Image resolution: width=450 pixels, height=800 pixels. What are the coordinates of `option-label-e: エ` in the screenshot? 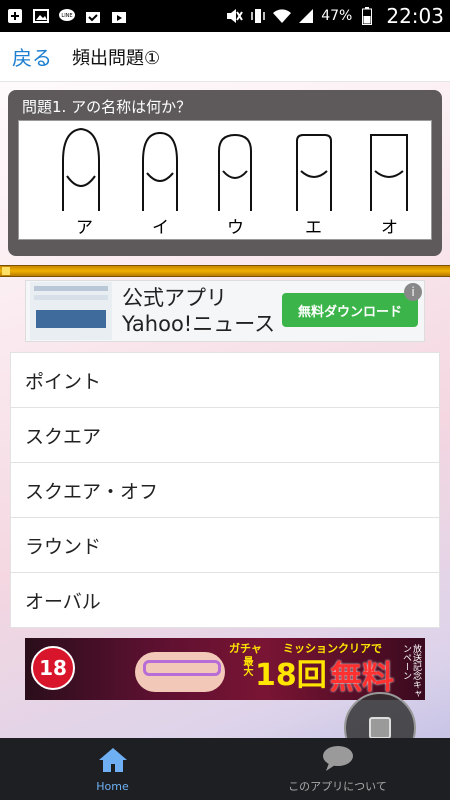 It's located at (313, 228).